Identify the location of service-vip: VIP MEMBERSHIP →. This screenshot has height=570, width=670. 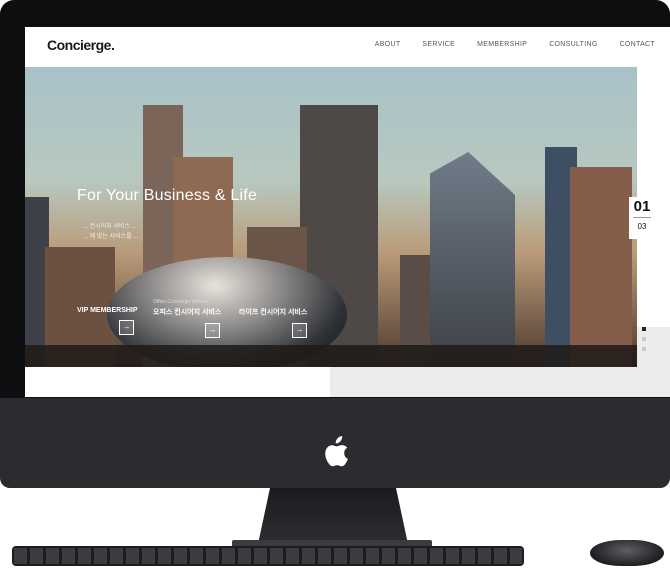
(107, 317).